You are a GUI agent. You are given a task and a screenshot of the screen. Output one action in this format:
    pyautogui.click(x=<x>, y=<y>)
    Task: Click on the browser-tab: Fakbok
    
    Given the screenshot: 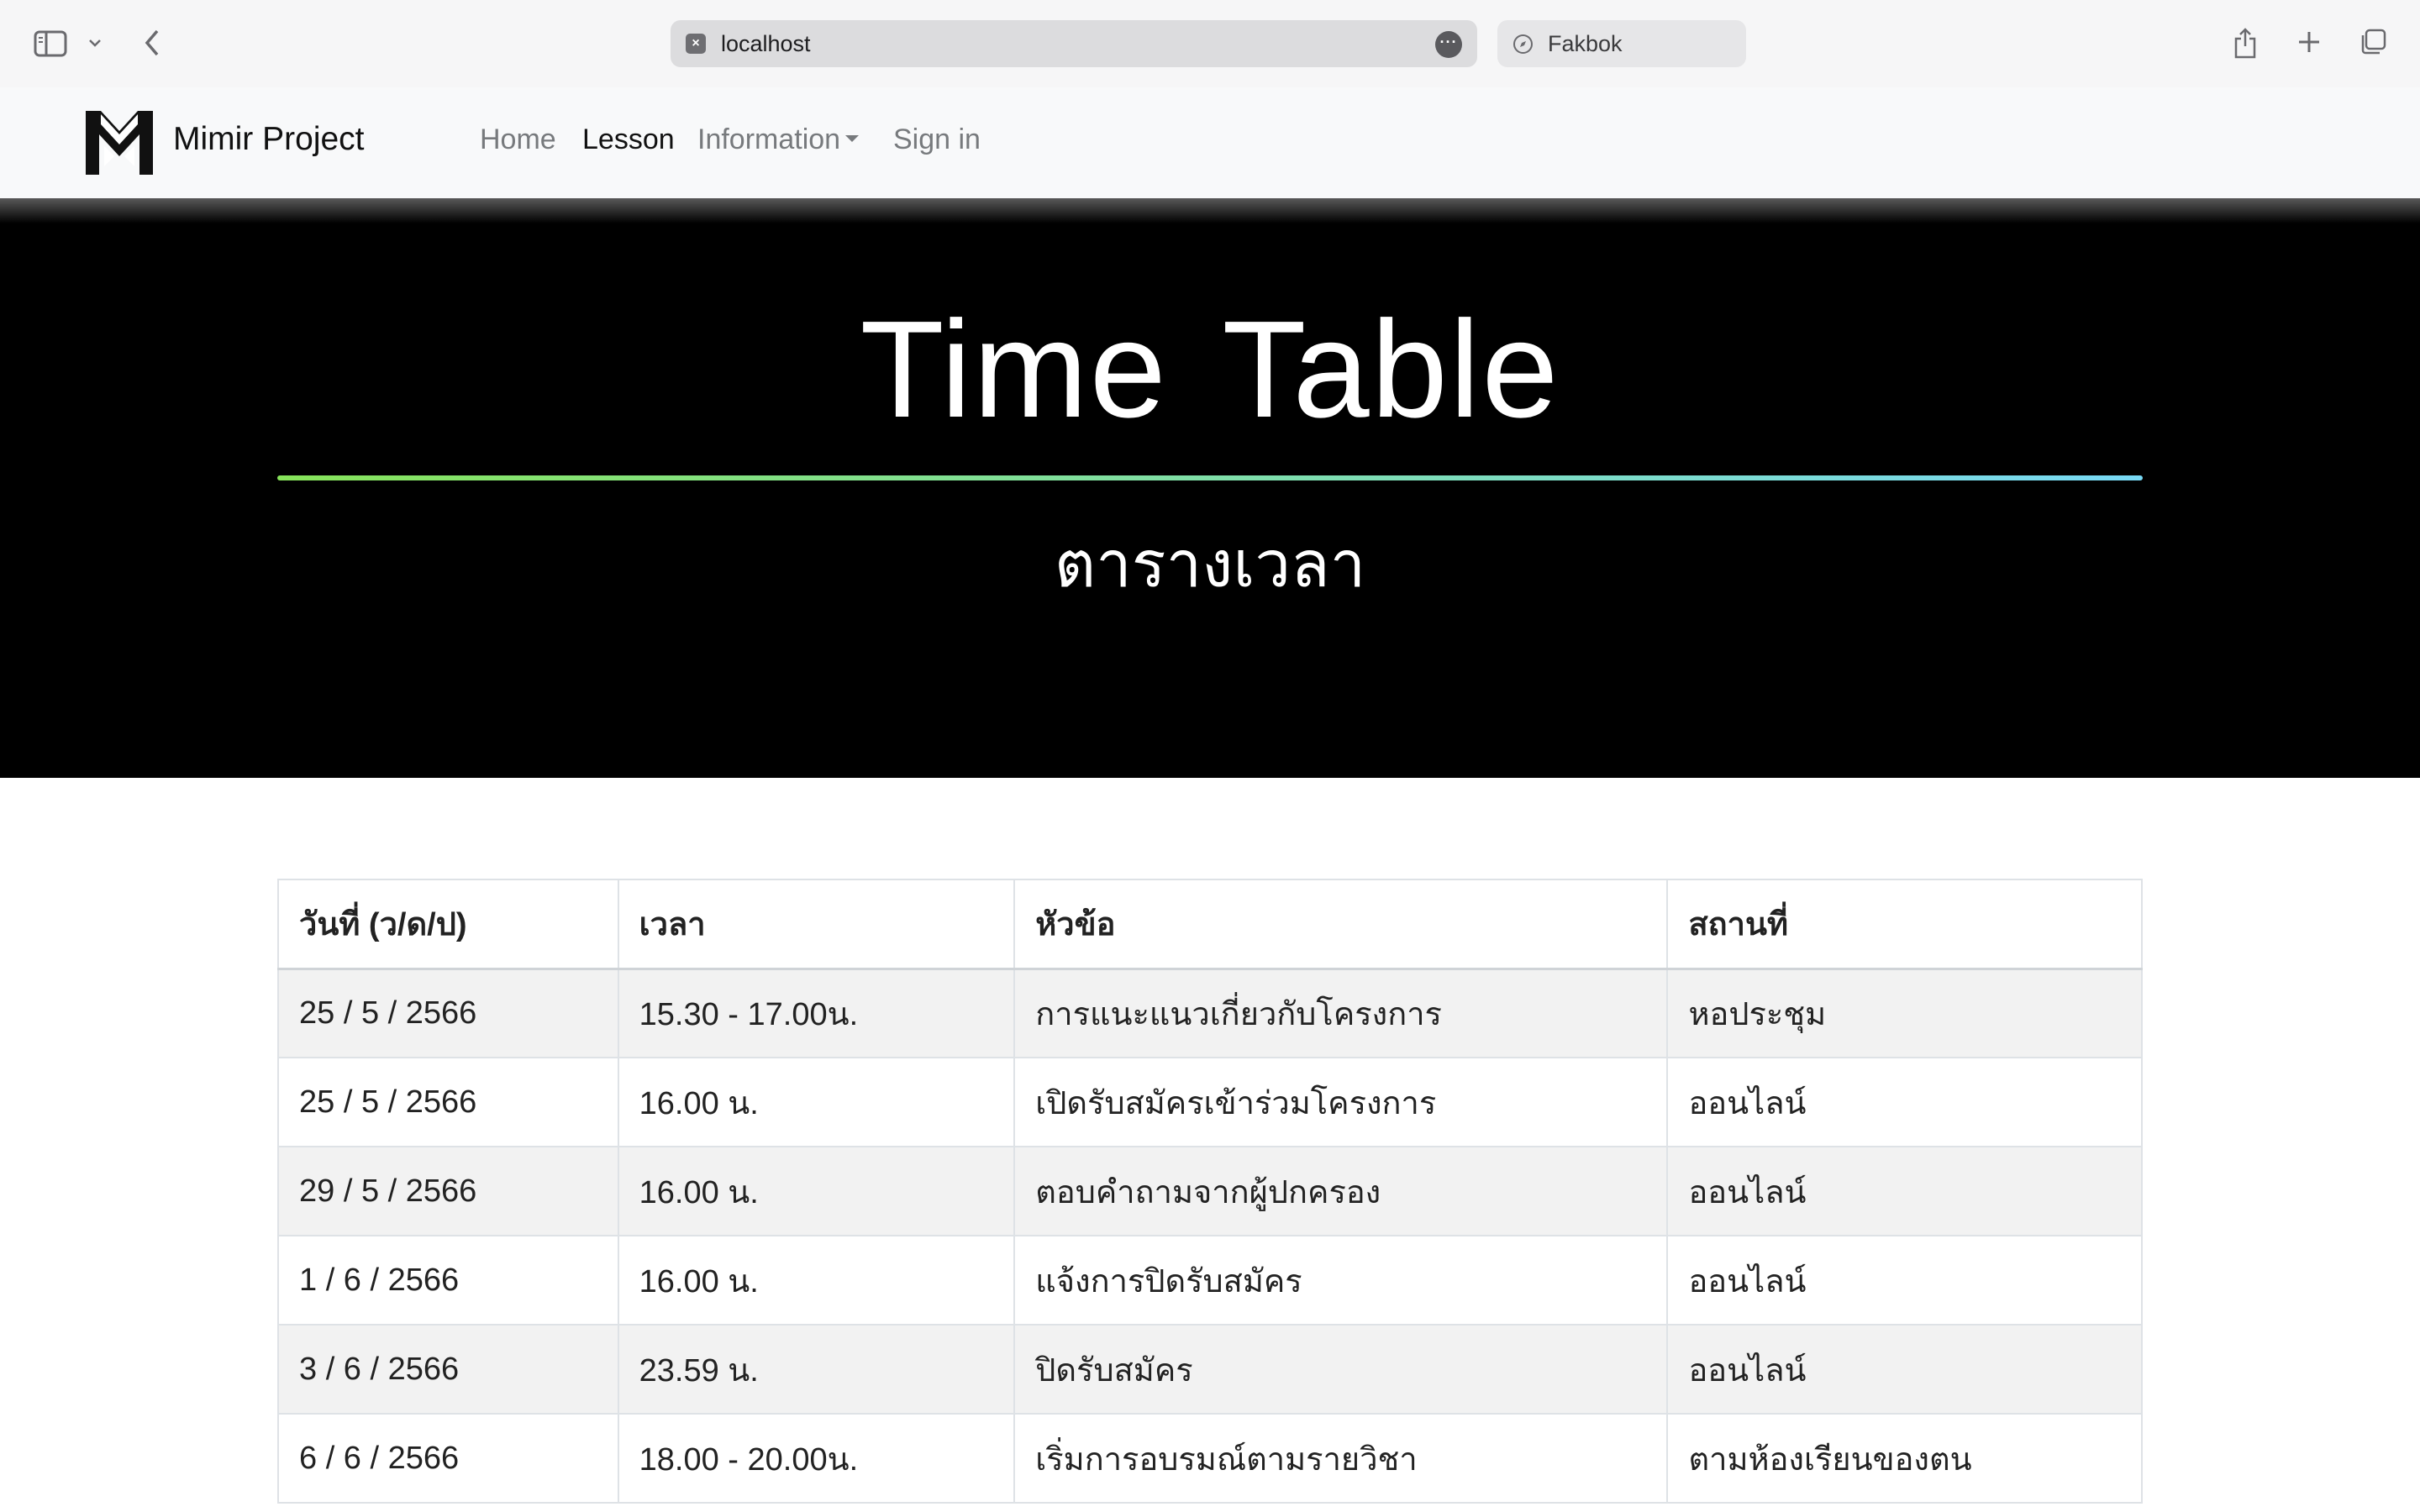 What is the action you would take?
    pyautogui.click(x=1621, y=43)
    